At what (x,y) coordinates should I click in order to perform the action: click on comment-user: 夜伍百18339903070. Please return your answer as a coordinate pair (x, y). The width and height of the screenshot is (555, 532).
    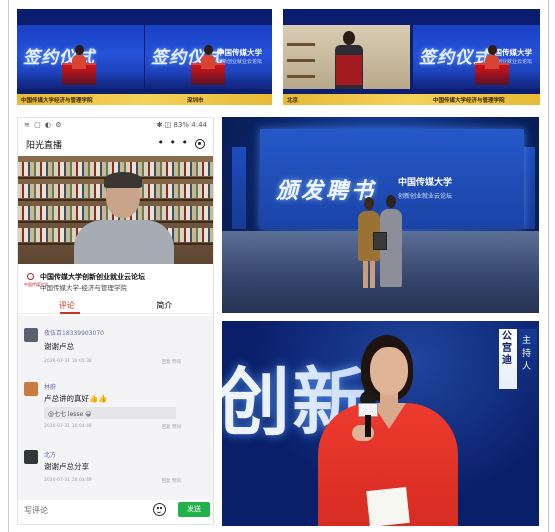
    Looking at the image, I should click on (74, 332).